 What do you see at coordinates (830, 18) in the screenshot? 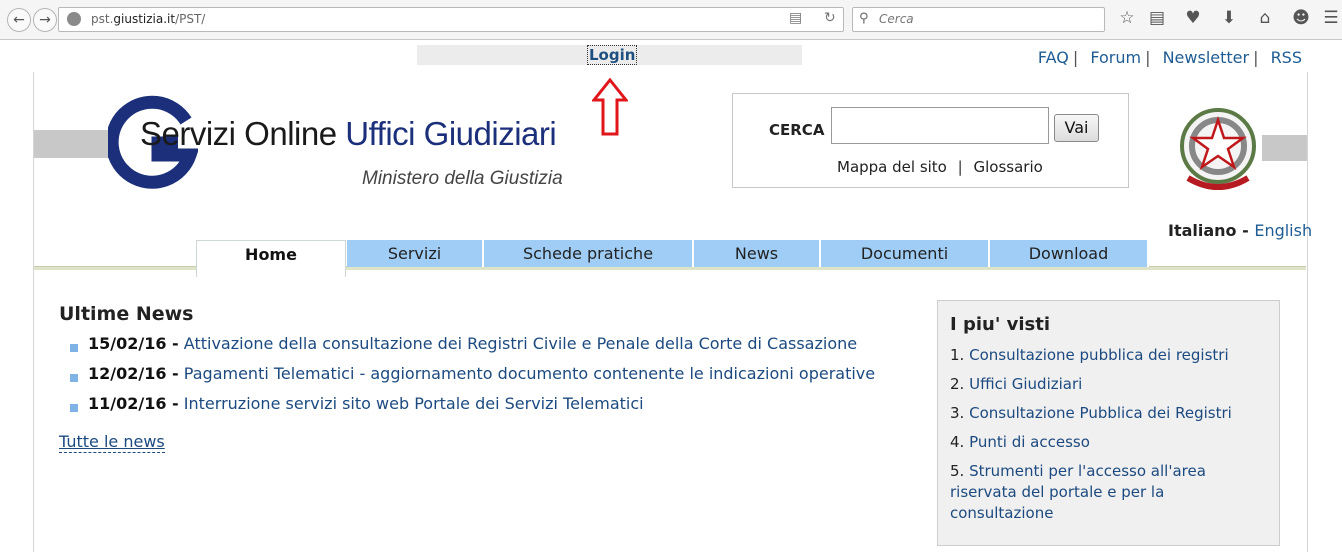
I see `reload-icon: ↻` at bounding box center [830, 18].